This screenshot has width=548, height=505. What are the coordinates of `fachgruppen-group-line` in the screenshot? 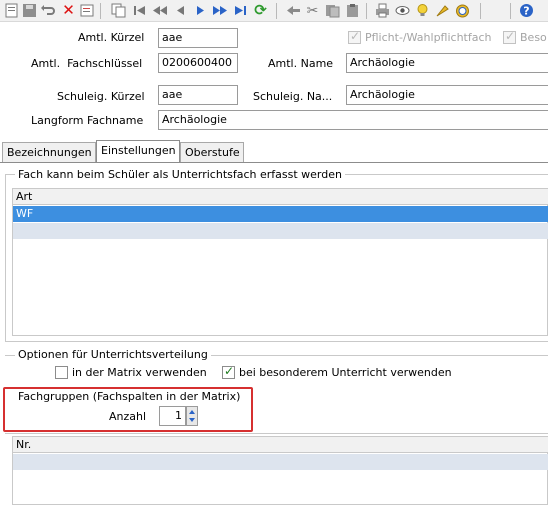 It's located at (276, 433).